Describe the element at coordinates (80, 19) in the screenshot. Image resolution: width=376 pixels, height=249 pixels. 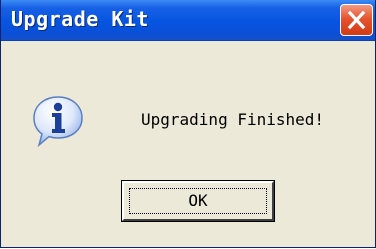
I see `window-title: Upgrade Kit` at that location.